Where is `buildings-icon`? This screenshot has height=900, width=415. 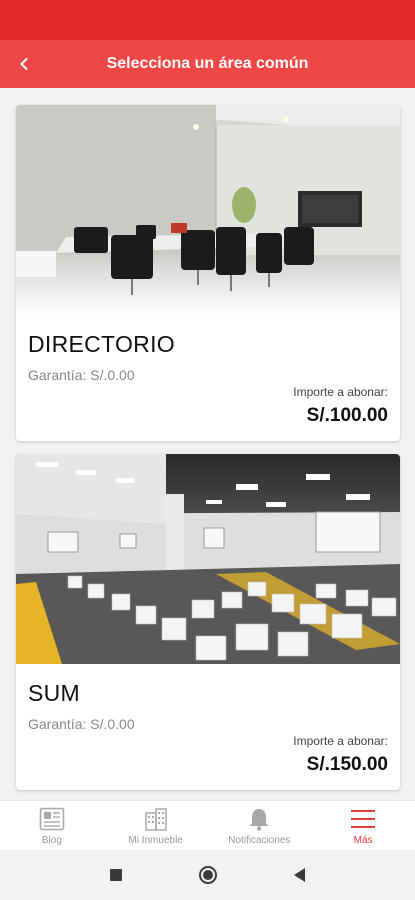
buildings-icon is located at coordinates (156, 819).